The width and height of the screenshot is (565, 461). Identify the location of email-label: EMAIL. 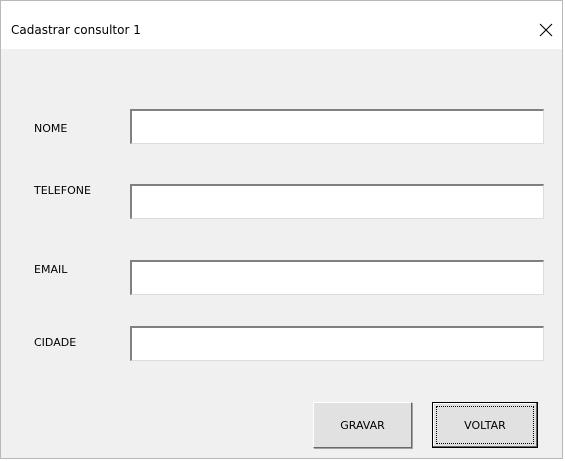
(51, 269).